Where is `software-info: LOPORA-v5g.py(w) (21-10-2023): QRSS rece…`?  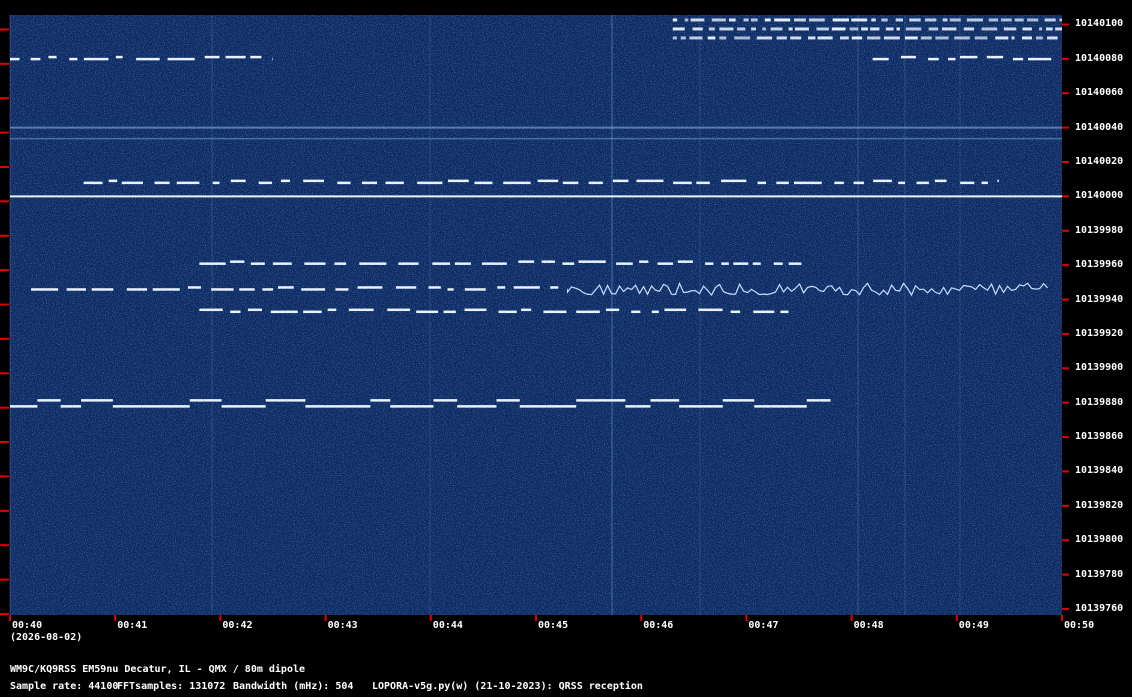
software-info: LOPORA-v5g.py(w) (21-10-2023): QRSS rece… is located at coordinates (507, 686).